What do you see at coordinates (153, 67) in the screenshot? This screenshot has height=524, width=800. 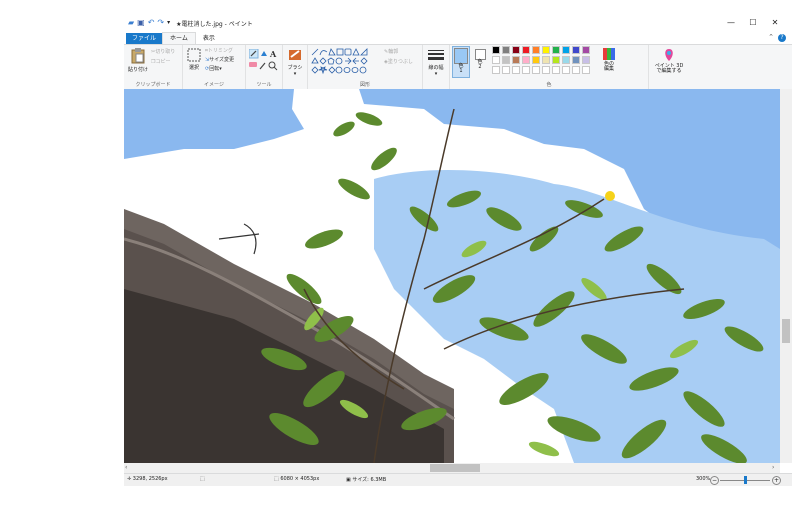 I see `group-clipboard: 貼り付け ✂切り取り ❐コピー クリップボード` at bounding box center [153, 67].